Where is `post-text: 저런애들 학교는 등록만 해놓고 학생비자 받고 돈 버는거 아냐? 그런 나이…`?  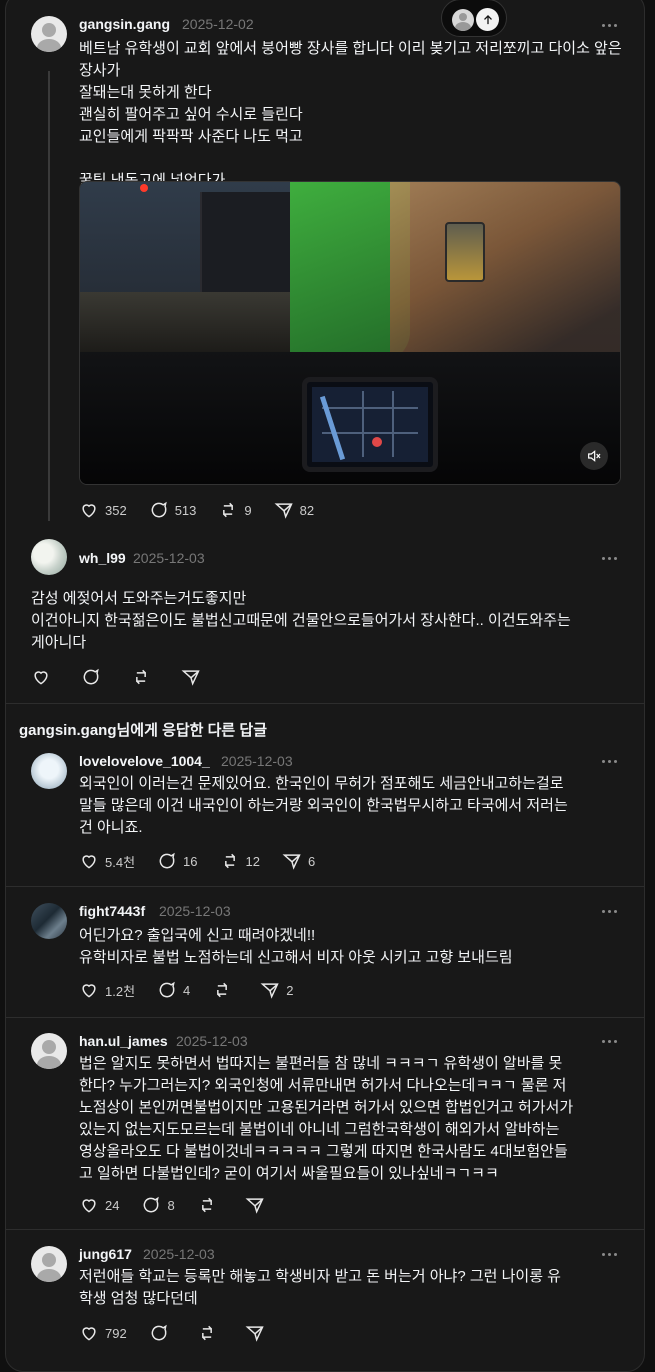
post-text: 저런애들 학교는 등록만 해놓고 학생비자 받고 돈 버는거 아냐? 그런 나이… is located at coordinates (320, 1287).